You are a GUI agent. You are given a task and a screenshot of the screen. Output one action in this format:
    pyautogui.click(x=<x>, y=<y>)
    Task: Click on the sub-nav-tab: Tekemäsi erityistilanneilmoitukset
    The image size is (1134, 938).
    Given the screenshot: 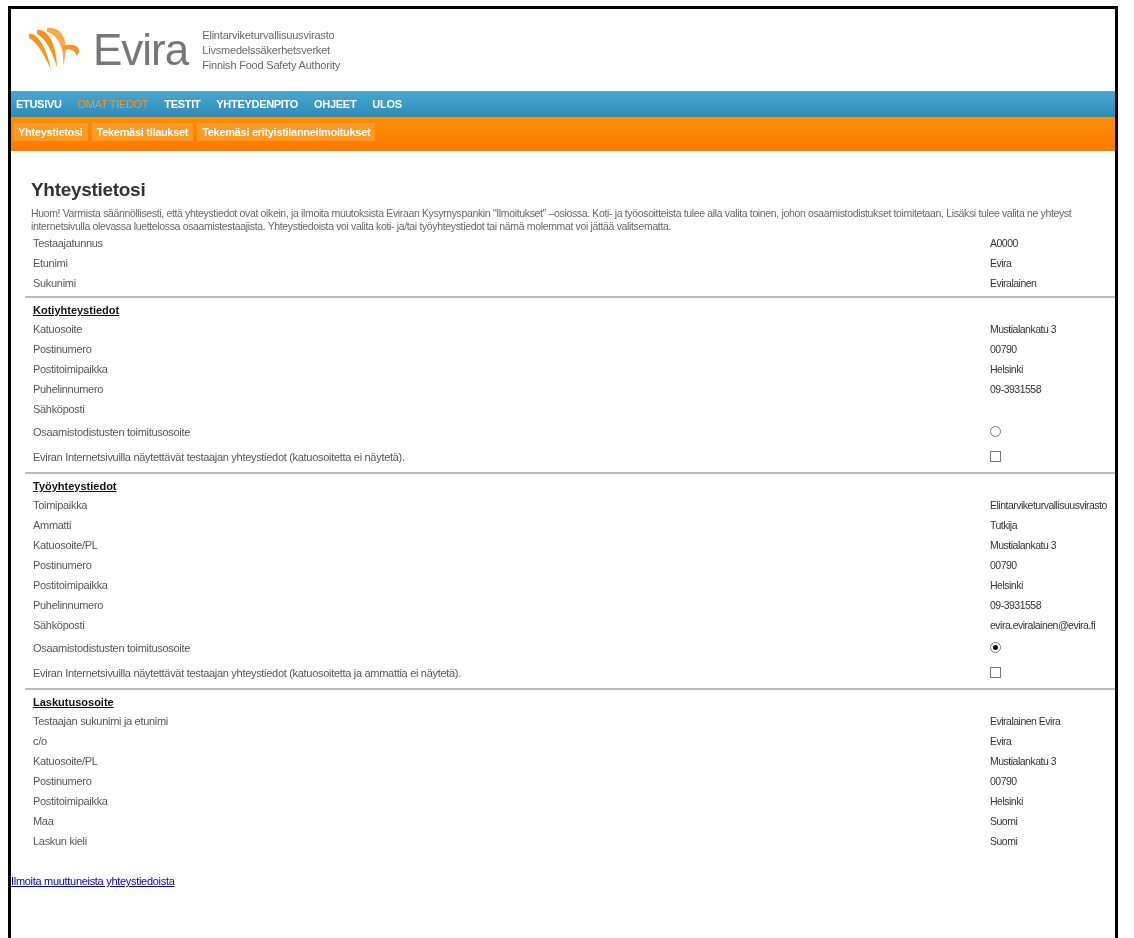 What is the action you would take?
    pyautogui.click(x=286, y=132)
    